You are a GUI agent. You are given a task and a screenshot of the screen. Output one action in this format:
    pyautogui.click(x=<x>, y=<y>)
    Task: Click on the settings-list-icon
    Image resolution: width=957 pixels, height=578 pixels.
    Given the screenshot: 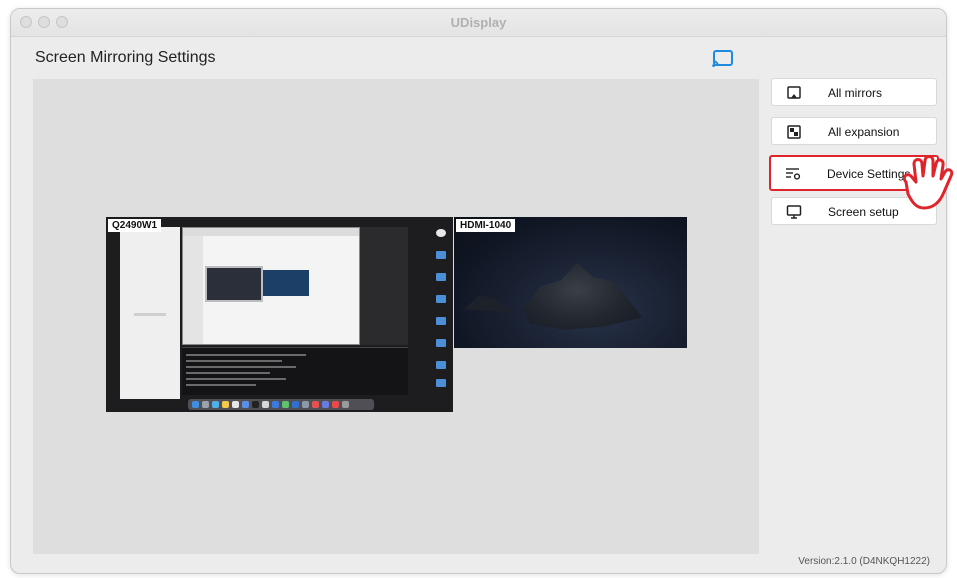 What is the action you would take?
    pyautogui.click(x=793, y=174)
    